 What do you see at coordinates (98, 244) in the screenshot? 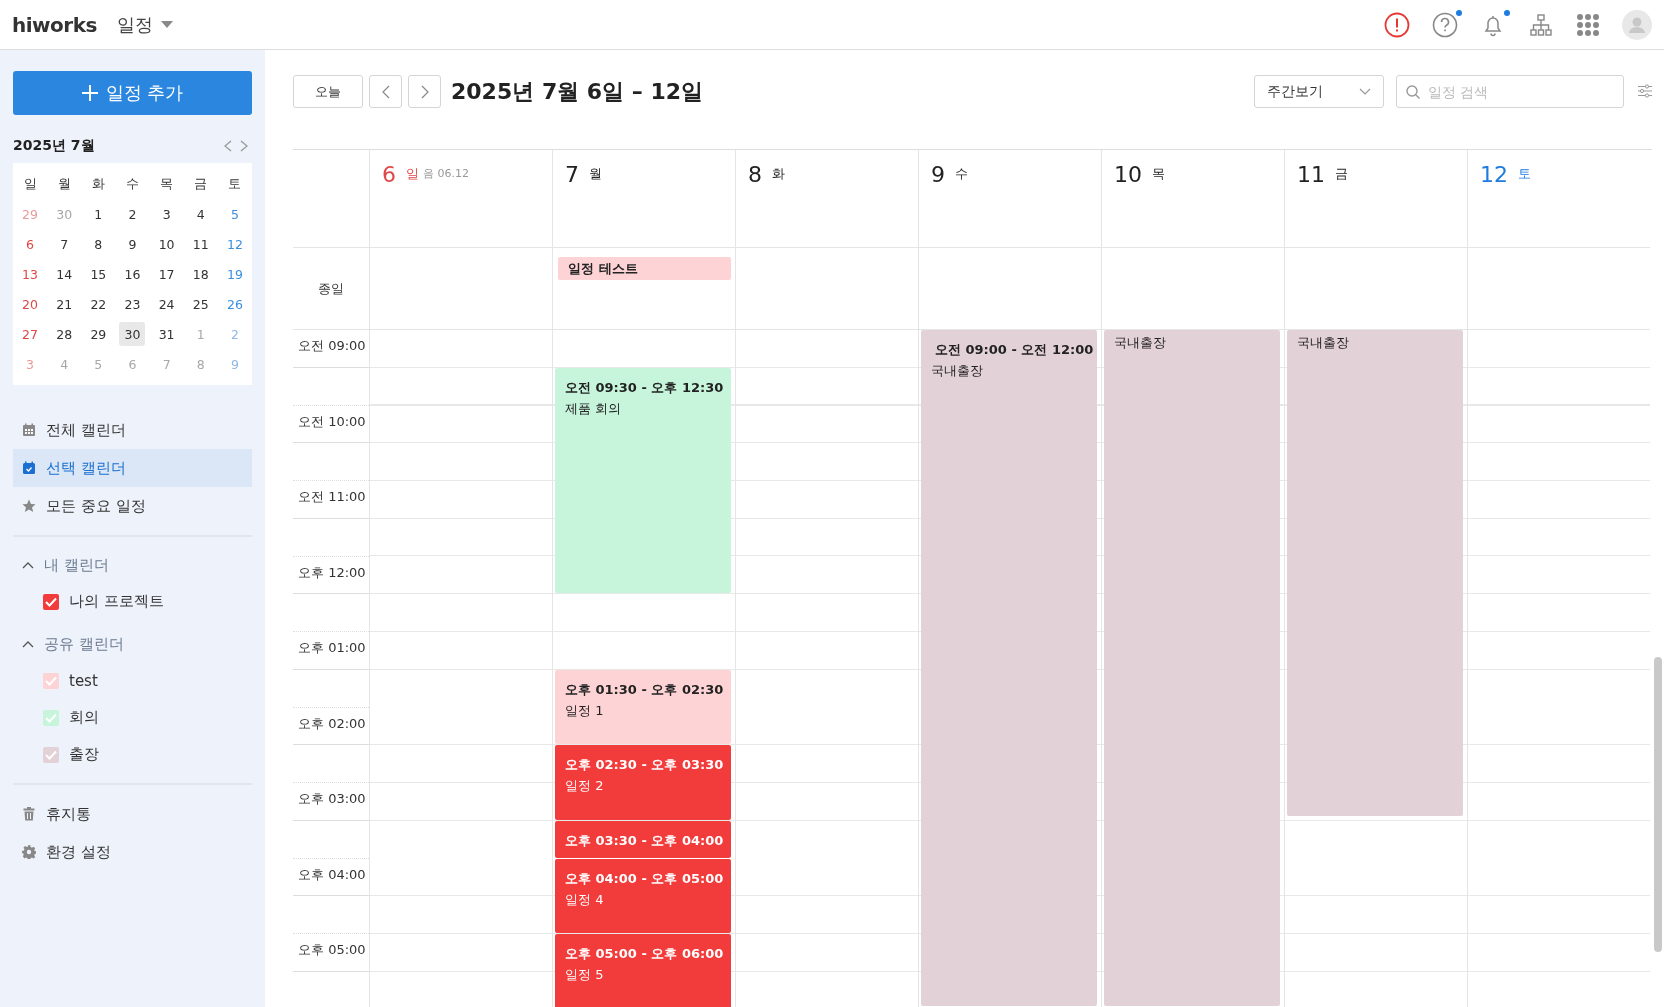
I see `date-cell: 8` at bounding box center [98, 244].